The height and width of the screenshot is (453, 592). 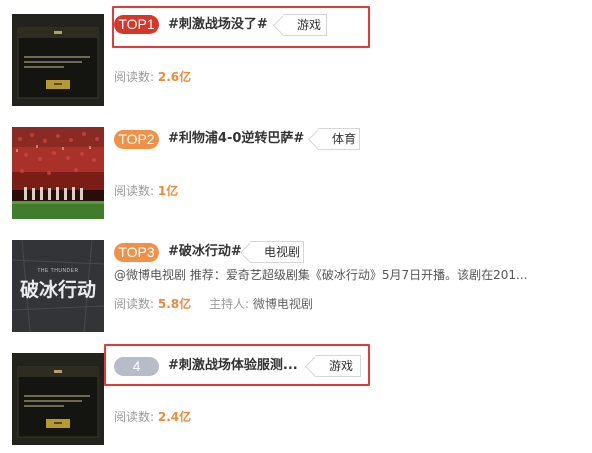 I want to click on topic-title: #利物浦4-0逆转巴萨#, so click(x=236, y=139).